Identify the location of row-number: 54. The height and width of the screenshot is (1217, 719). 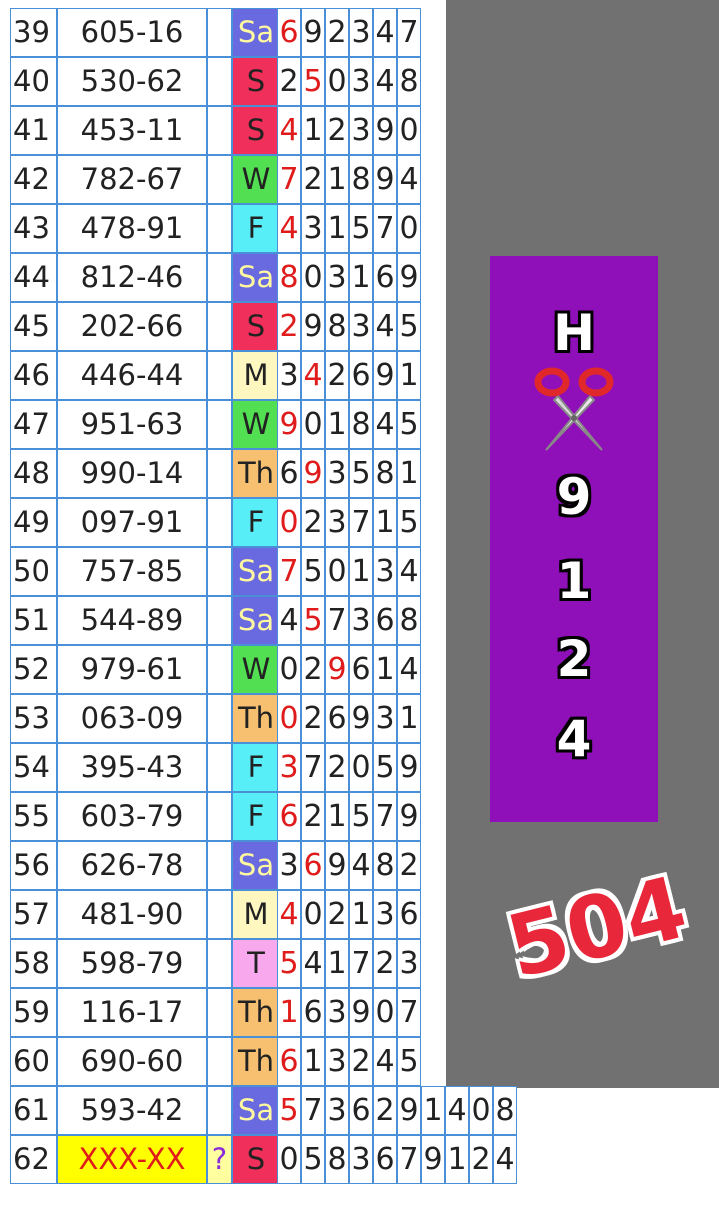
(33, 767).